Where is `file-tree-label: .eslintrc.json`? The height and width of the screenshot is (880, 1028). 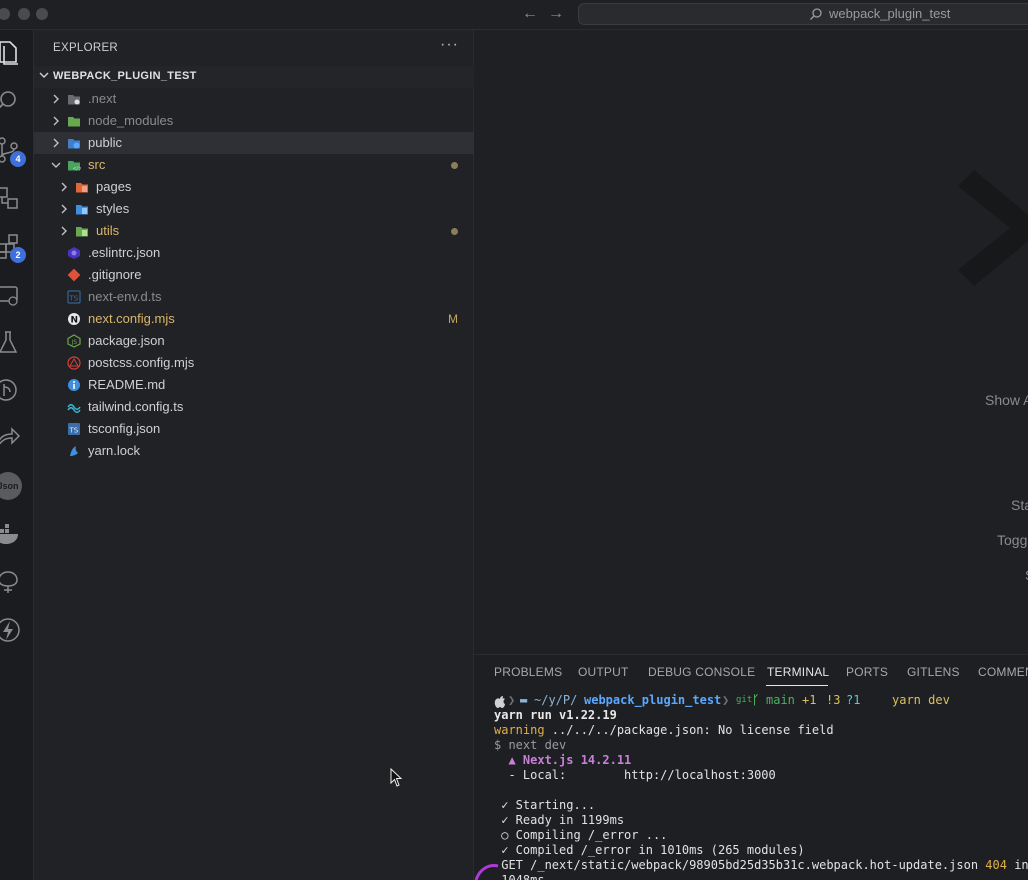 file-tree-label: .eslintrc.json is located at coordinates (124, 252).